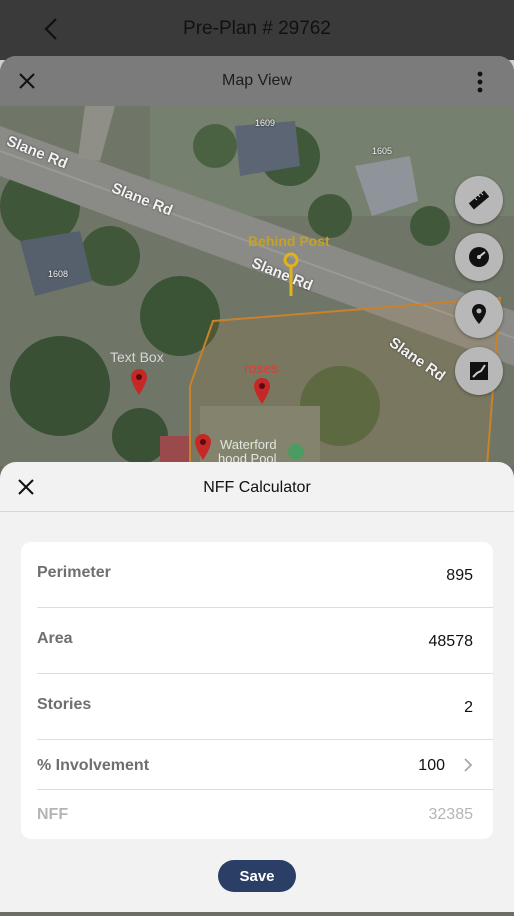 This screenshot has height=916, width=514. I want to click on area-tool-button, so click(479, 371).